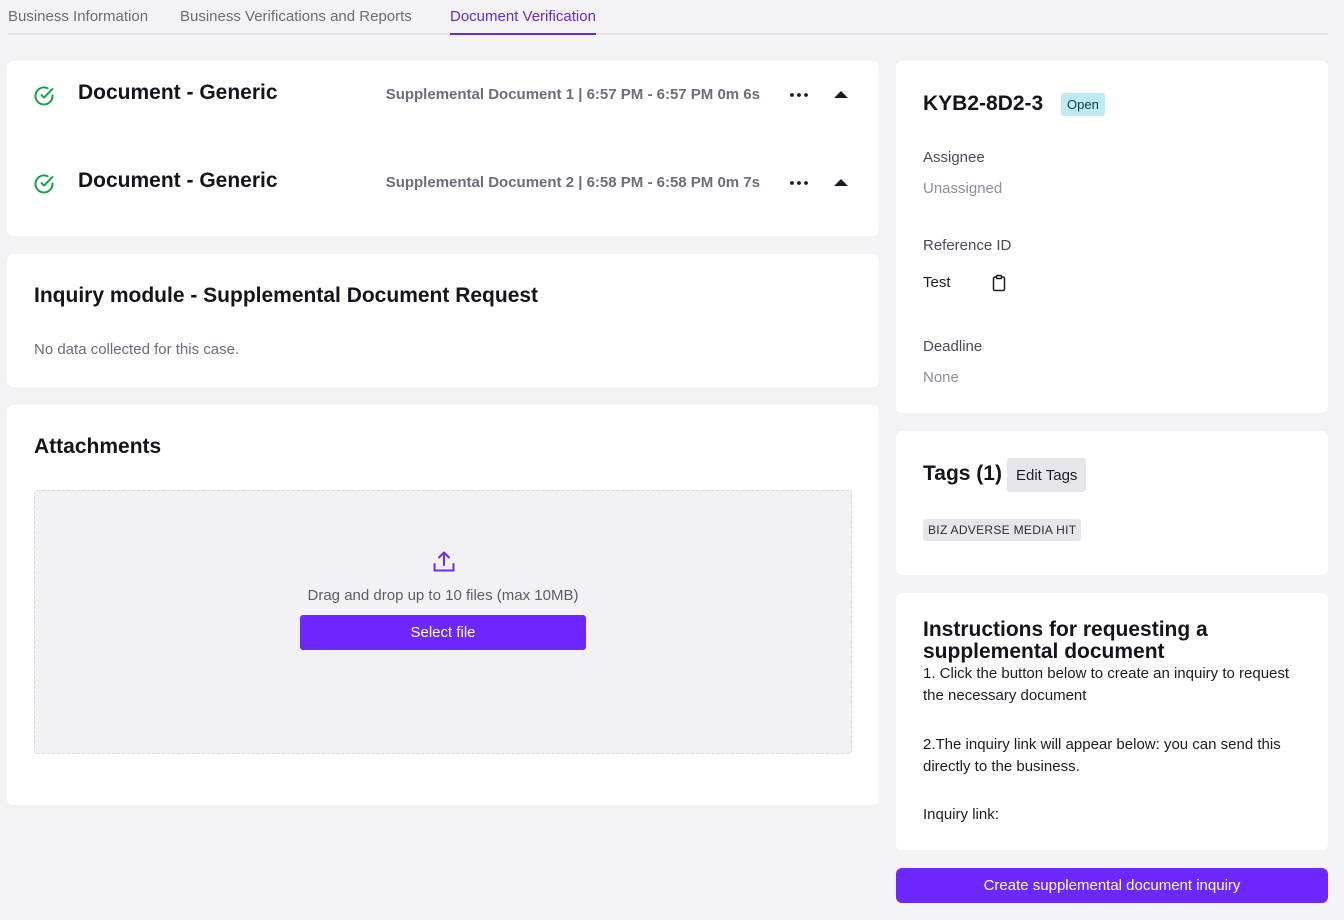 The height and width of the screenshot is (920, 1344). I want to click on clipboard-icon, so click(999, 283).